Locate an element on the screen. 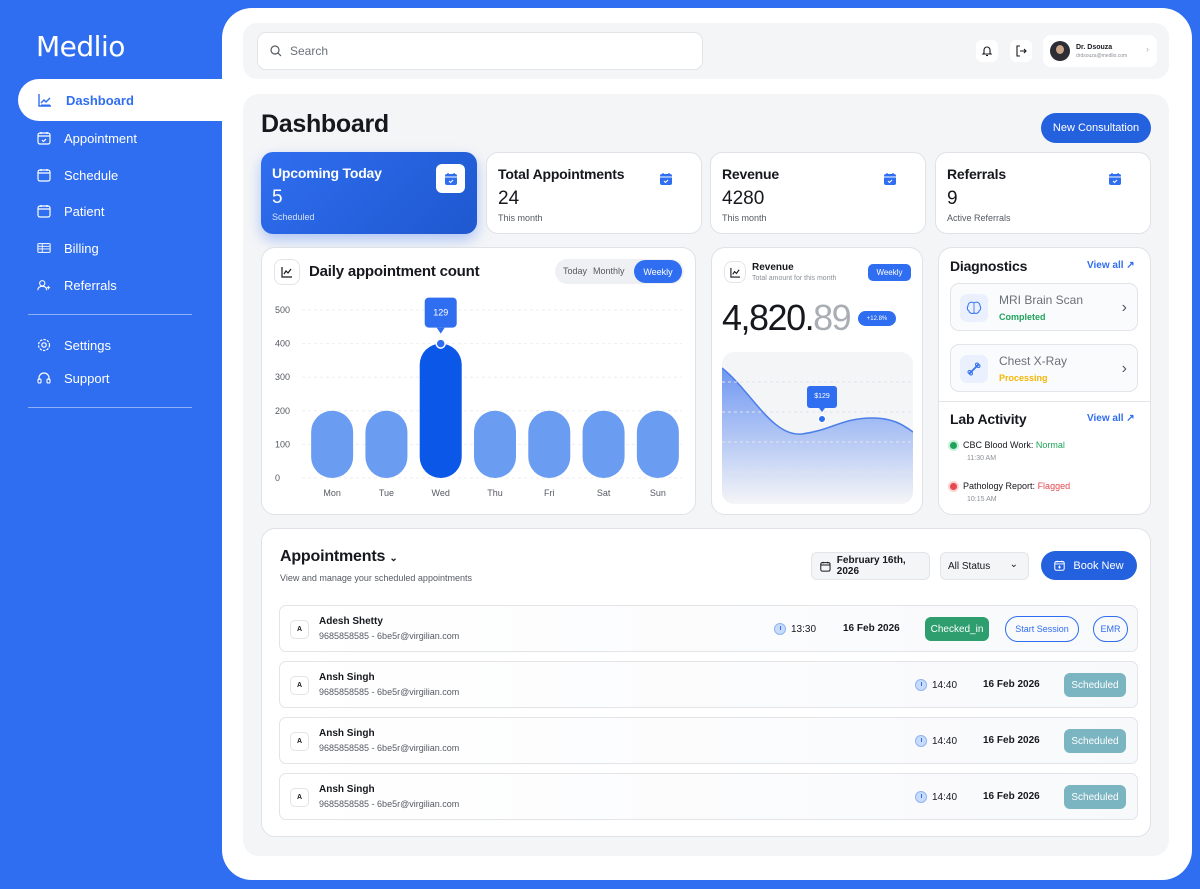 The width and height of the screenshot is (1200, 889). bar-tooltip-pointer is located at coordinates (440, 330).